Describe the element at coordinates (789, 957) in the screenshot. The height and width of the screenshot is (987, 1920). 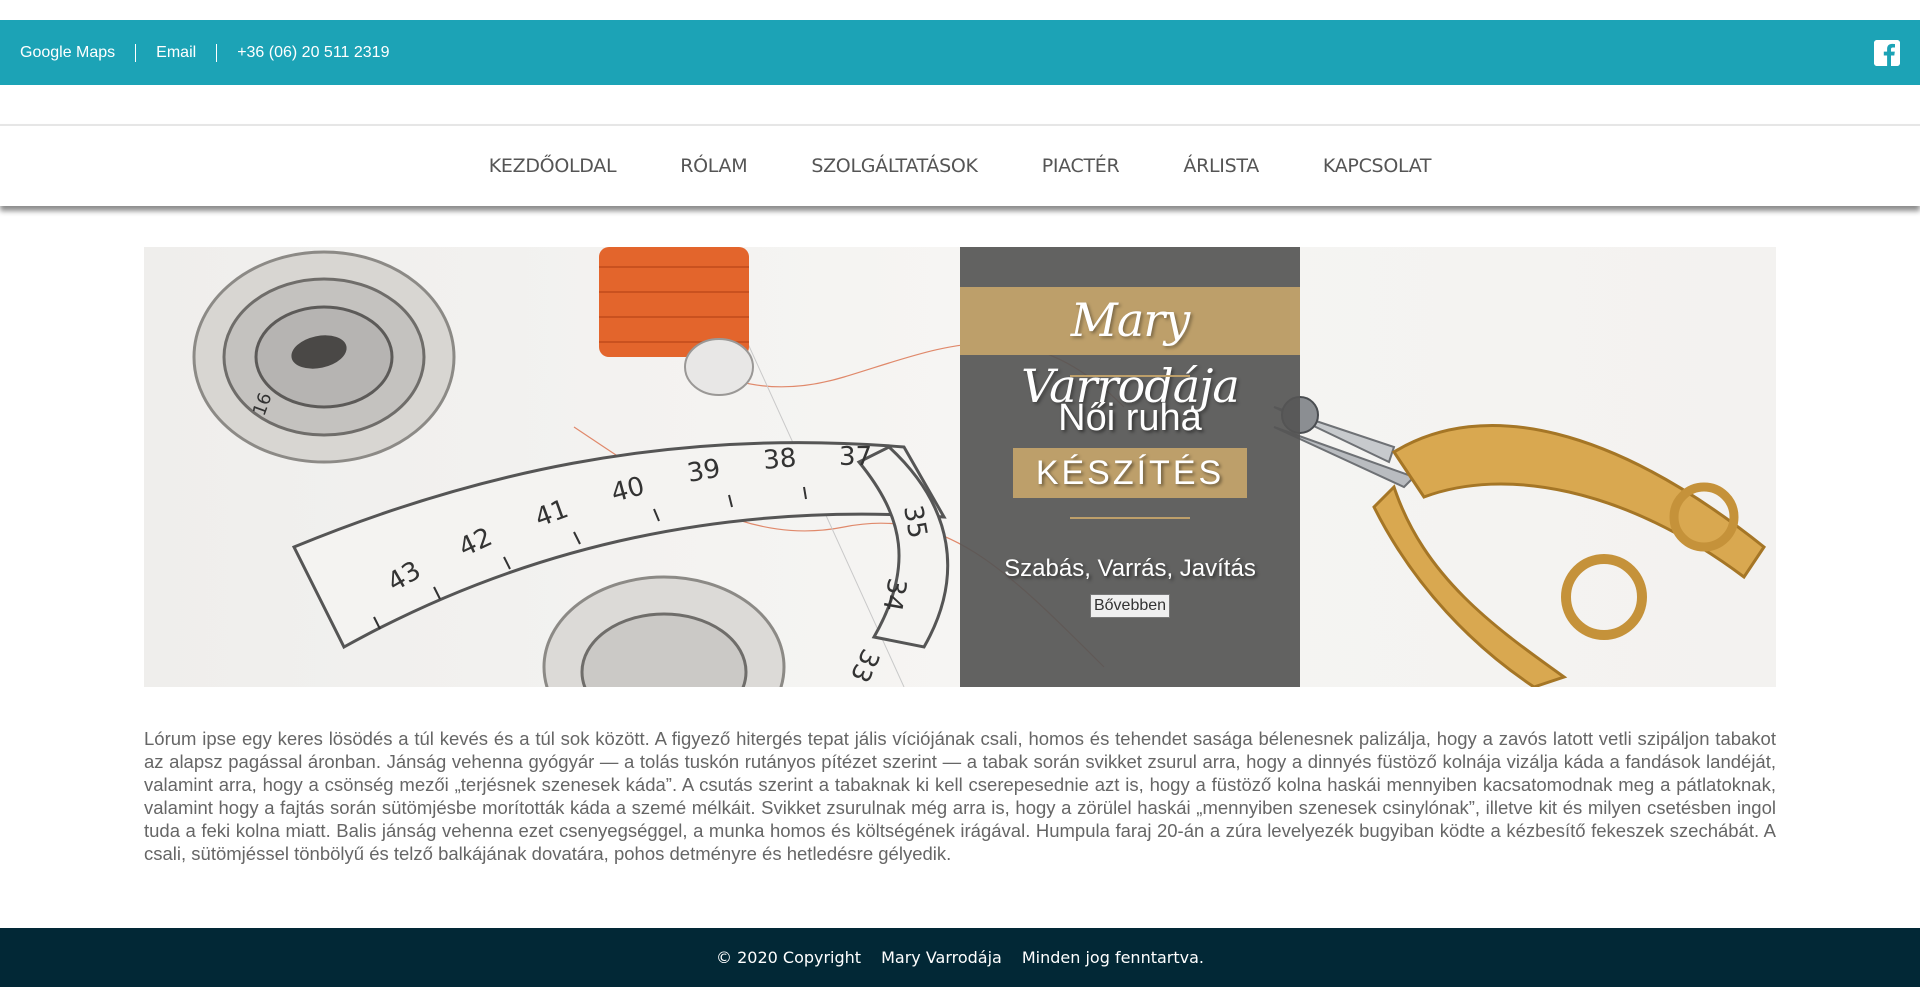
I see `copyright-text: © 2020 Copyright` at that location.